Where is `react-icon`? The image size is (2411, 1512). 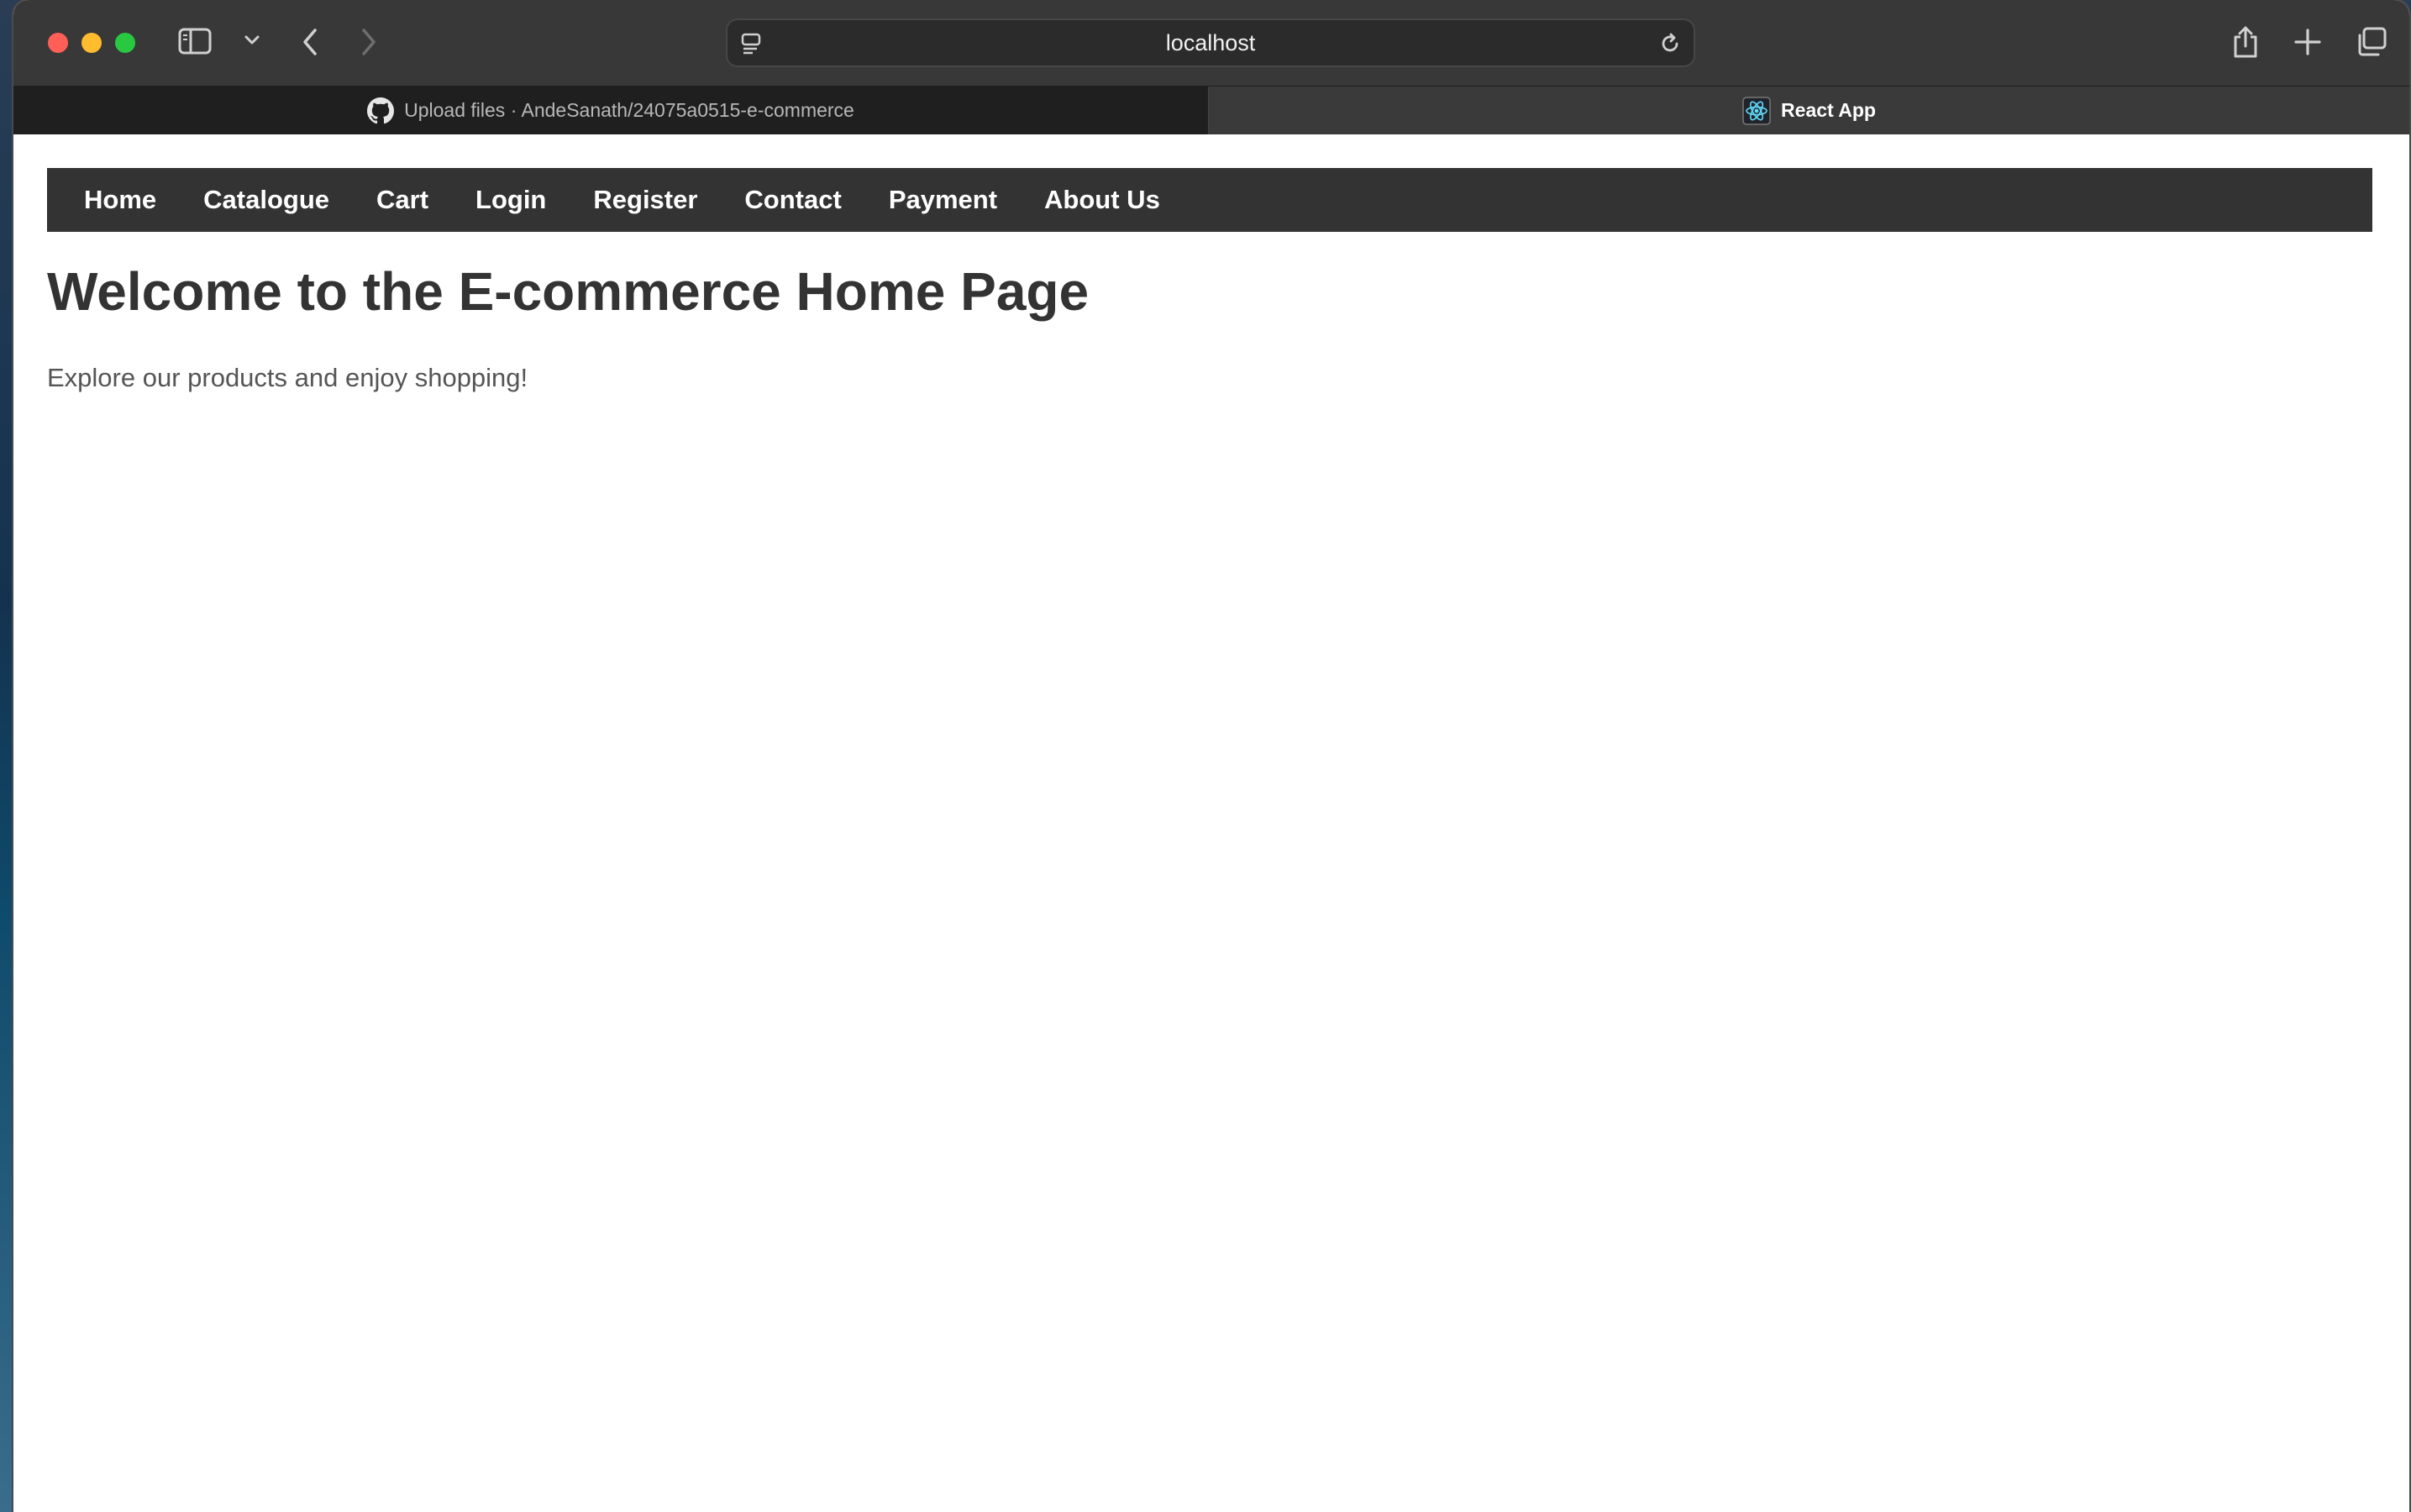 react-icon is located at coordinates (1756, 110).